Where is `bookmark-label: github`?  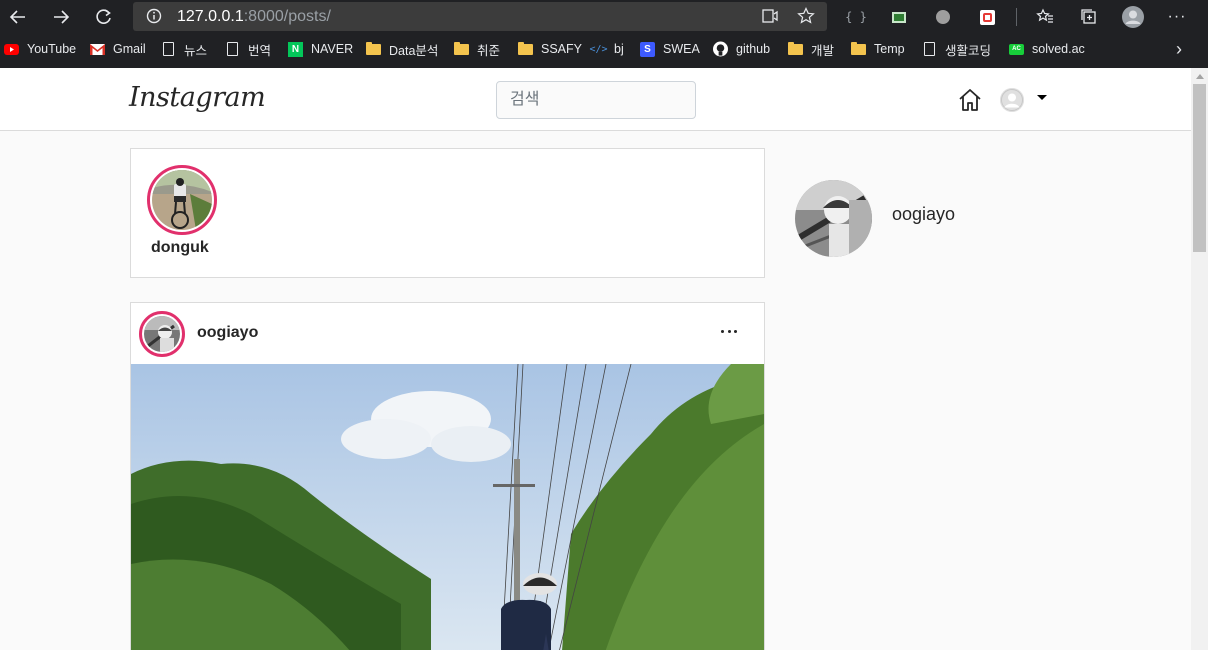
bookmark-label: github is located at coordinates (753, 49).